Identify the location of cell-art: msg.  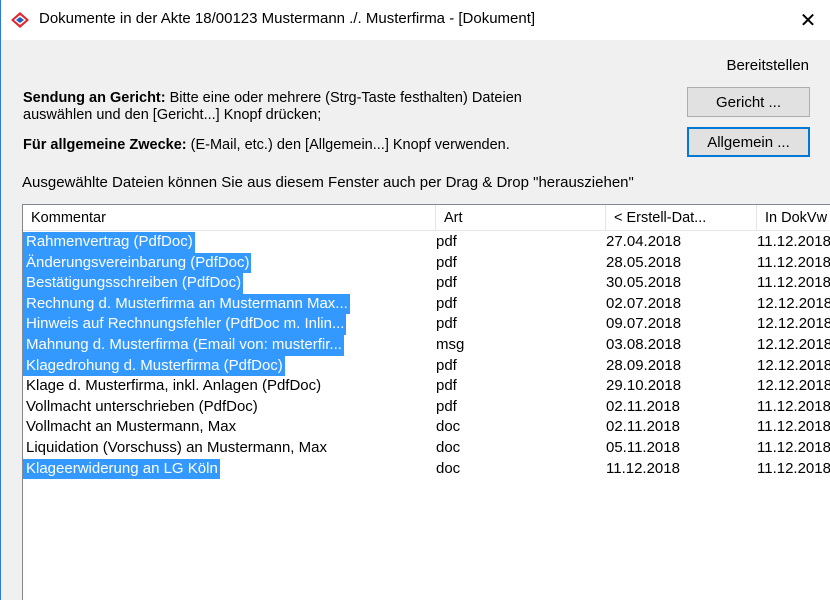
(450, 344).